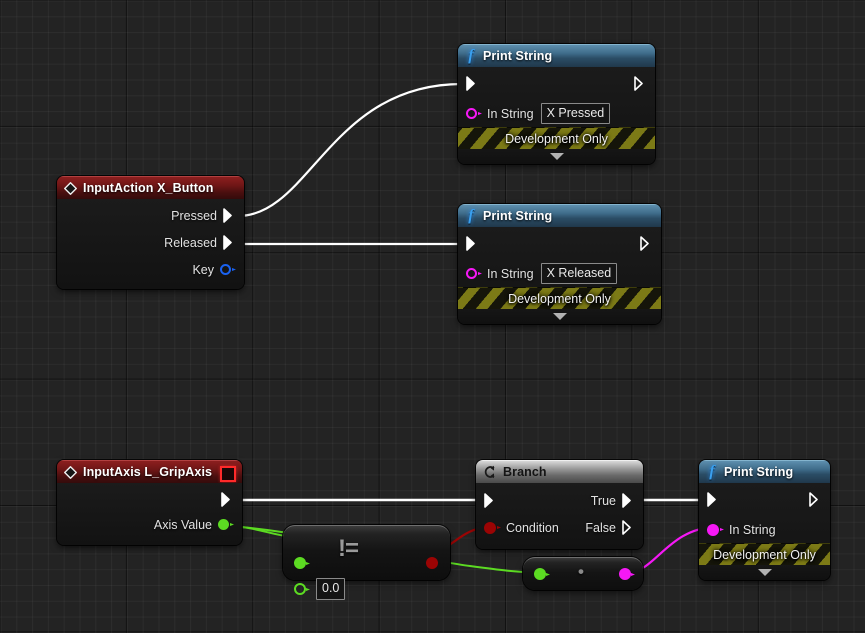  Describe the element at coordinates (194, 215) in the screenshot. I see `pressed-label: Pressed` at that location.